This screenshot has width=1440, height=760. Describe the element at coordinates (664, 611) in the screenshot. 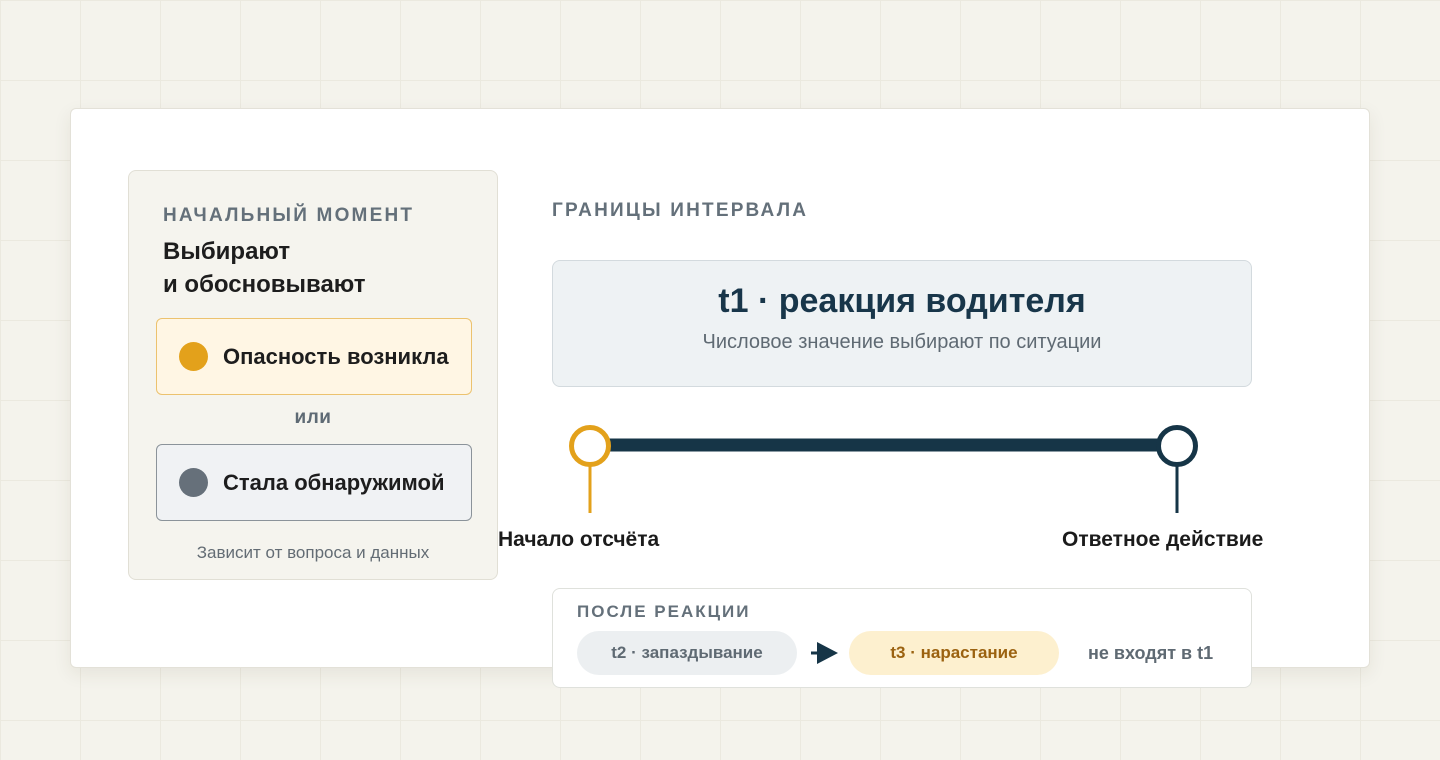

I see `after-reaction-eyebrow: ПОСЛЕ РЕАКЦИИ` at that location.